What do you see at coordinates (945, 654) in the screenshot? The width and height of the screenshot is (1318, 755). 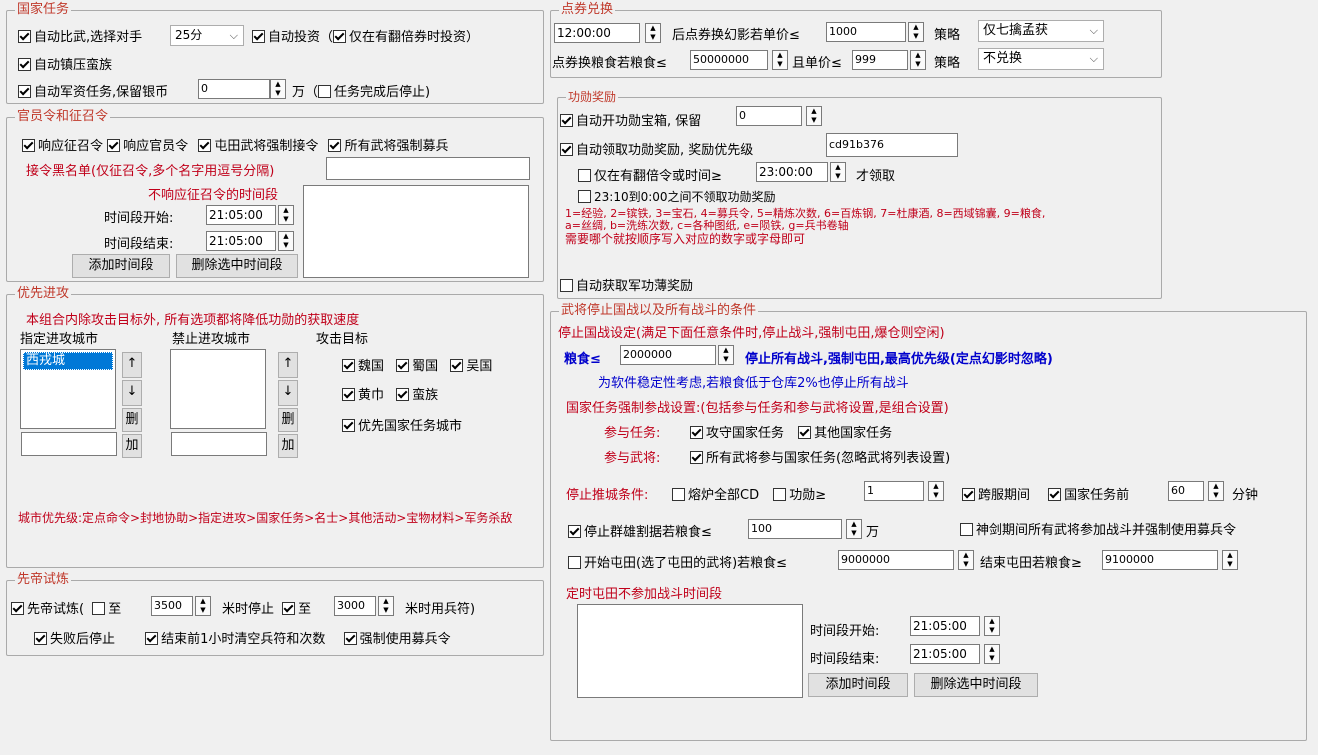 I see `farm-period-end-input: 21:05:00` at bounding box center [945, 654].